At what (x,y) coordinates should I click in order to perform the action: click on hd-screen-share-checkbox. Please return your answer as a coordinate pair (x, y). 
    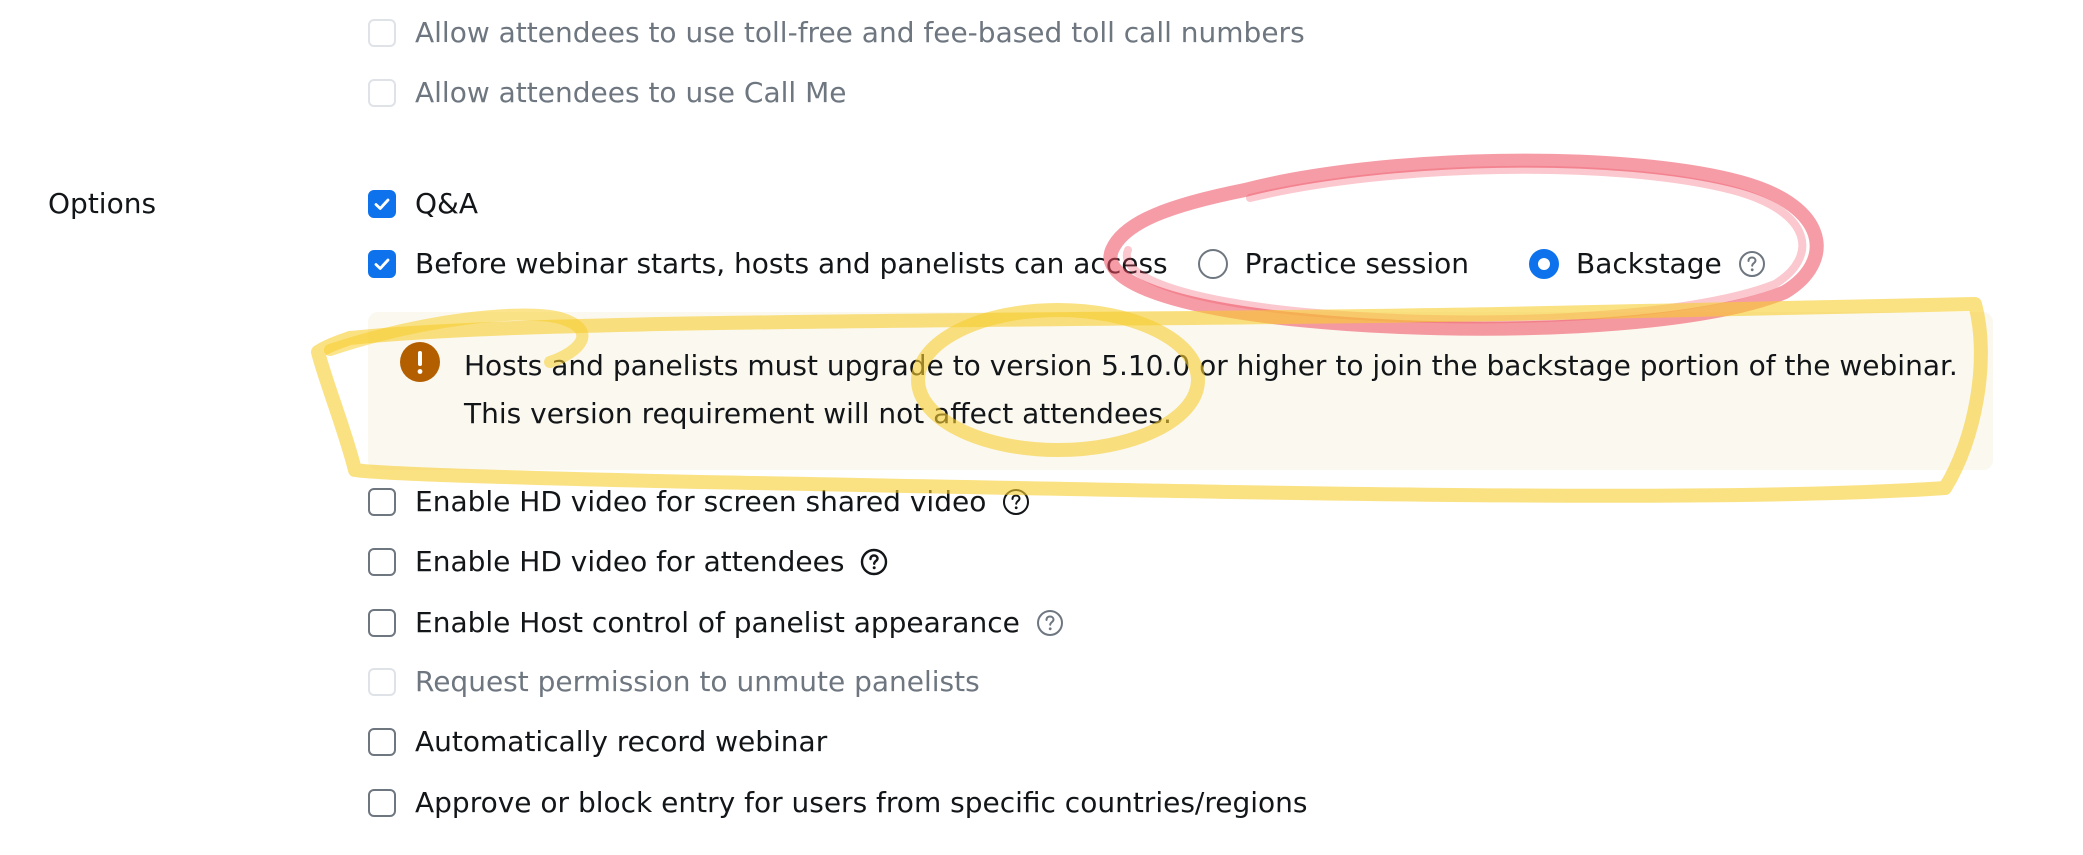
    Looking at the image, I should click on (382, 502).